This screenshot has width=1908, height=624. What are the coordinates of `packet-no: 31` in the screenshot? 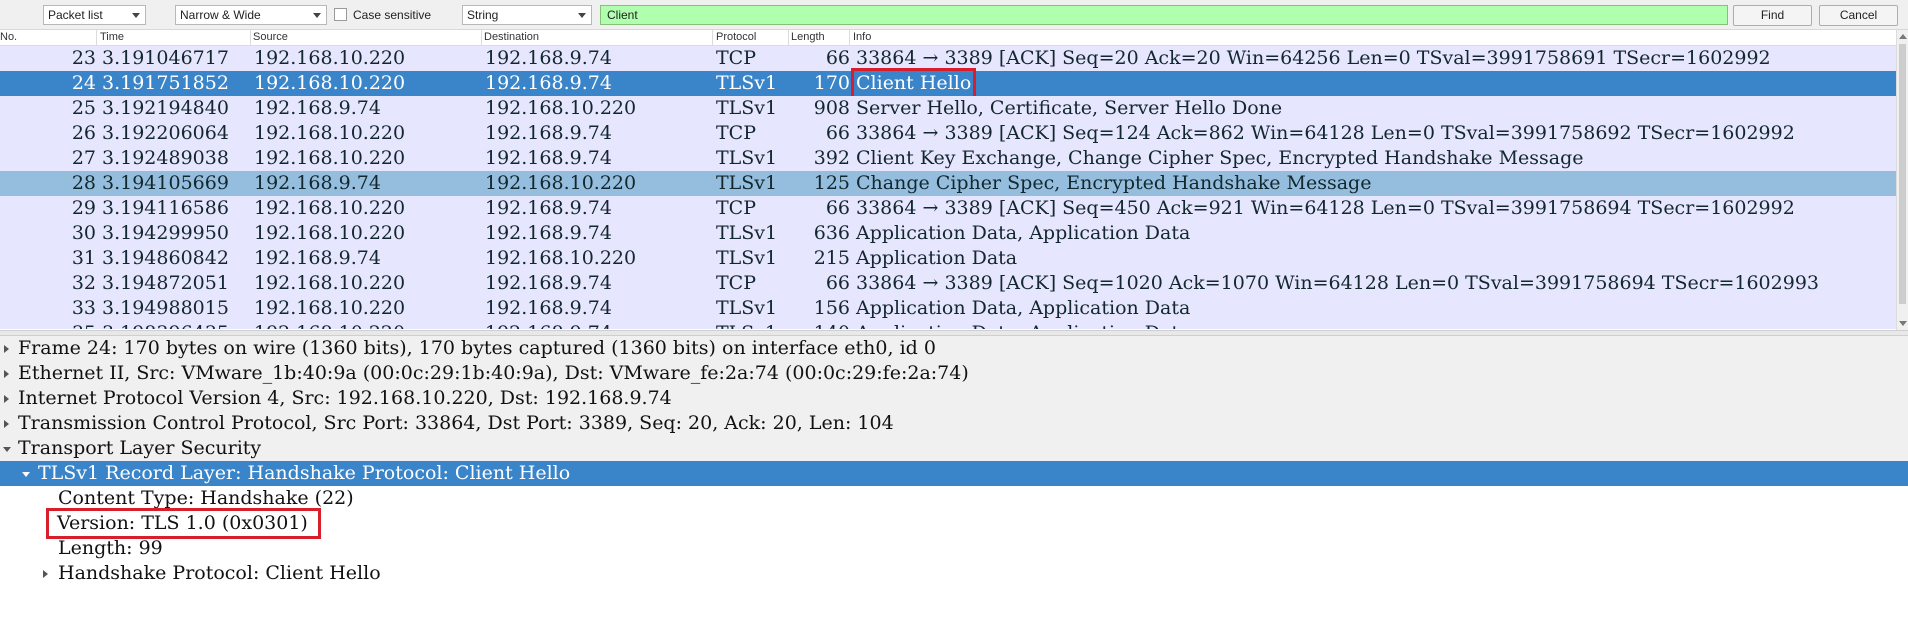 It's located at (83, 258).